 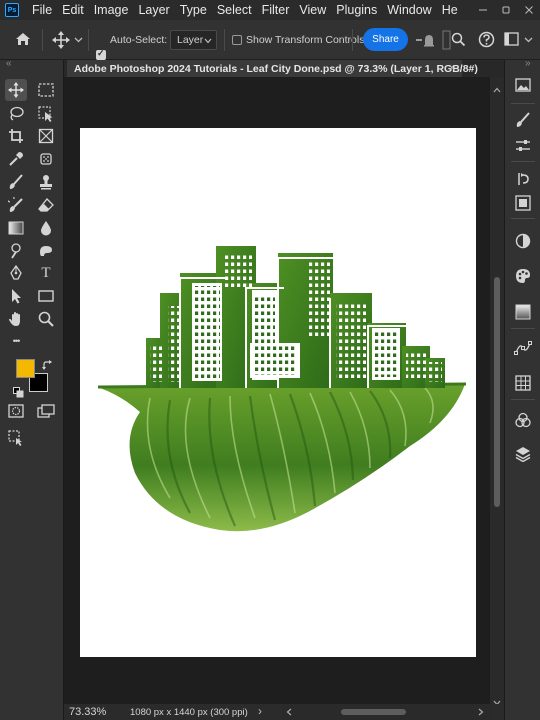 What do you see at coordinates (46, 319) in the screenshot?
I see `zoom-tool-icon` at bounding box center [46, 319].